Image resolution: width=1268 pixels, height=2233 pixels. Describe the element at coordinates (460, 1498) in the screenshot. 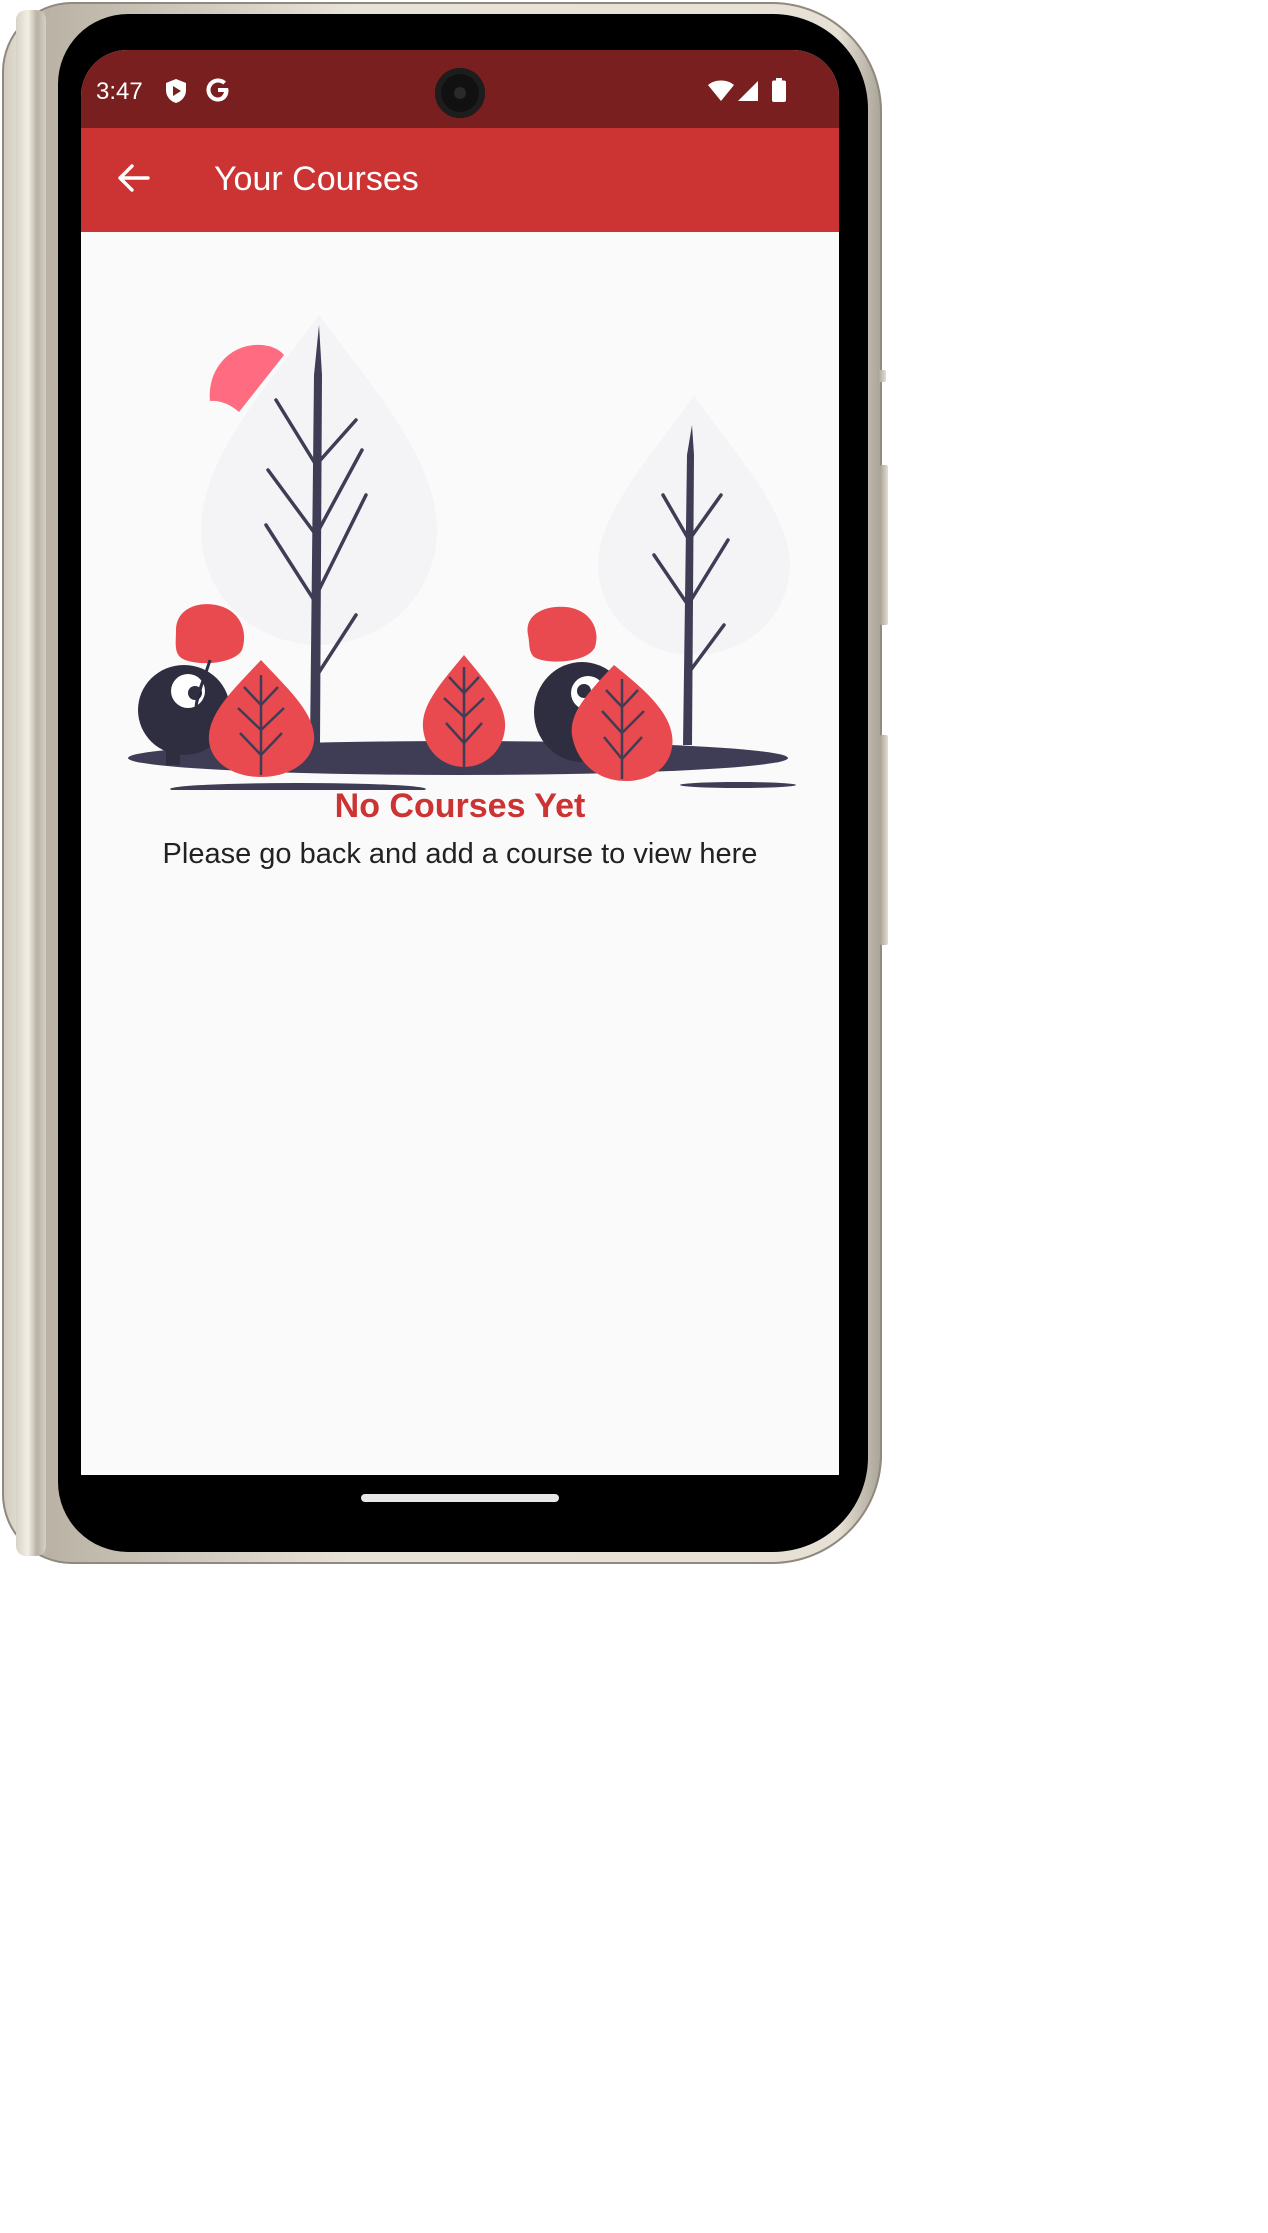

I see `gesture-nav-handle` at that location.